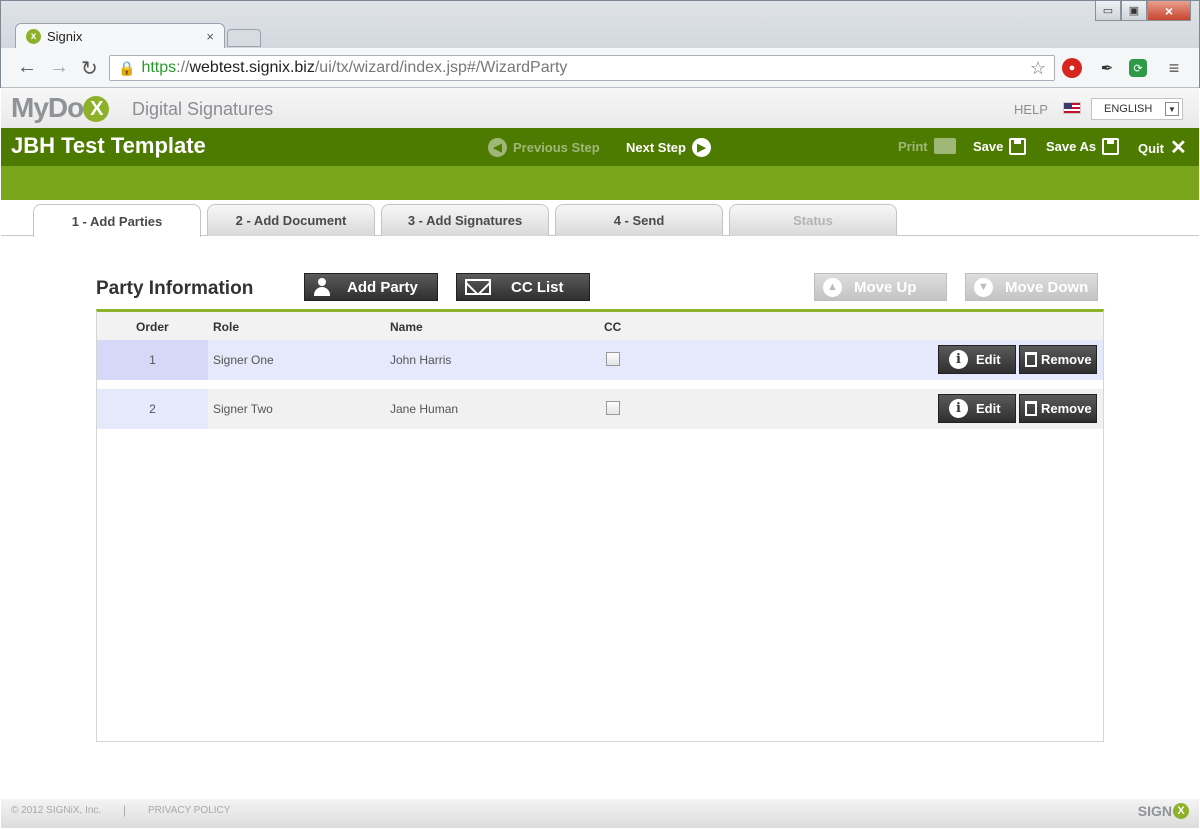 The image size is (1200, 829). What do you see at coordinates (885, 287) in the screenshot?
I see `move-up-label: Move Up` at bounding box center [885, 287].